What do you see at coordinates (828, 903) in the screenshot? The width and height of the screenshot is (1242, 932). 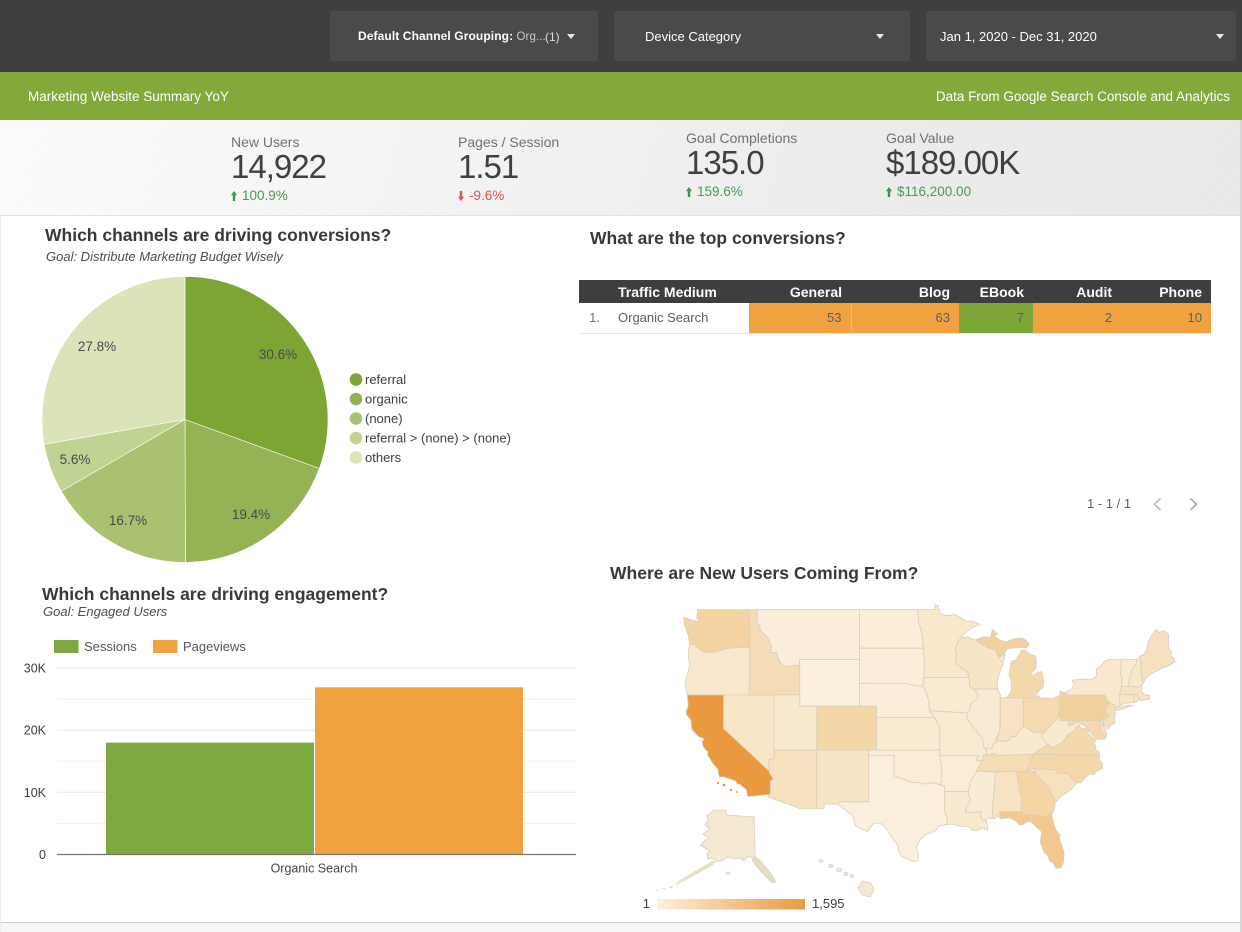 I see `svg-text: 1,595` at bounding box center [828, 903].